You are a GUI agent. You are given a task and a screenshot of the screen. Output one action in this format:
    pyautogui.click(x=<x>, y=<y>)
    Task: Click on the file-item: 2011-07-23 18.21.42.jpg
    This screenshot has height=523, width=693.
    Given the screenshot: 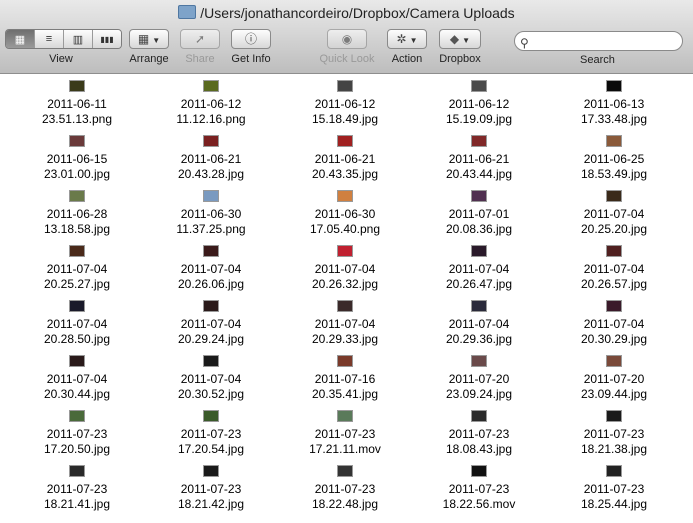 What is the action you would take?
    pyautogui.click(x=211, y=486)
    